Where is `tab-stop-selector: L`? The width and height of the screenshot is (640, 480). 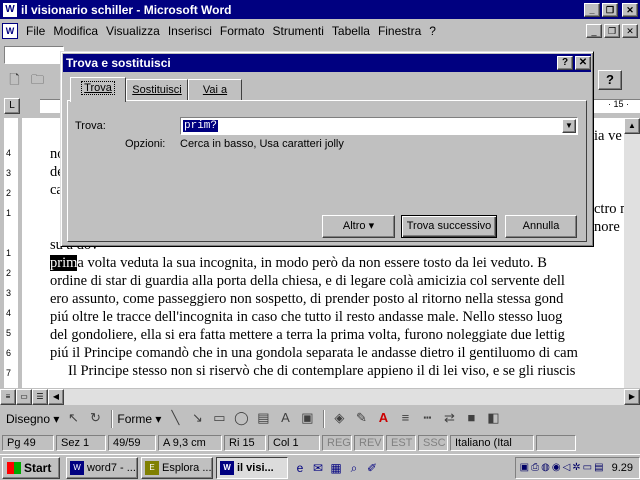 tab-stop-selector: L is located at coordinates (12, 106).